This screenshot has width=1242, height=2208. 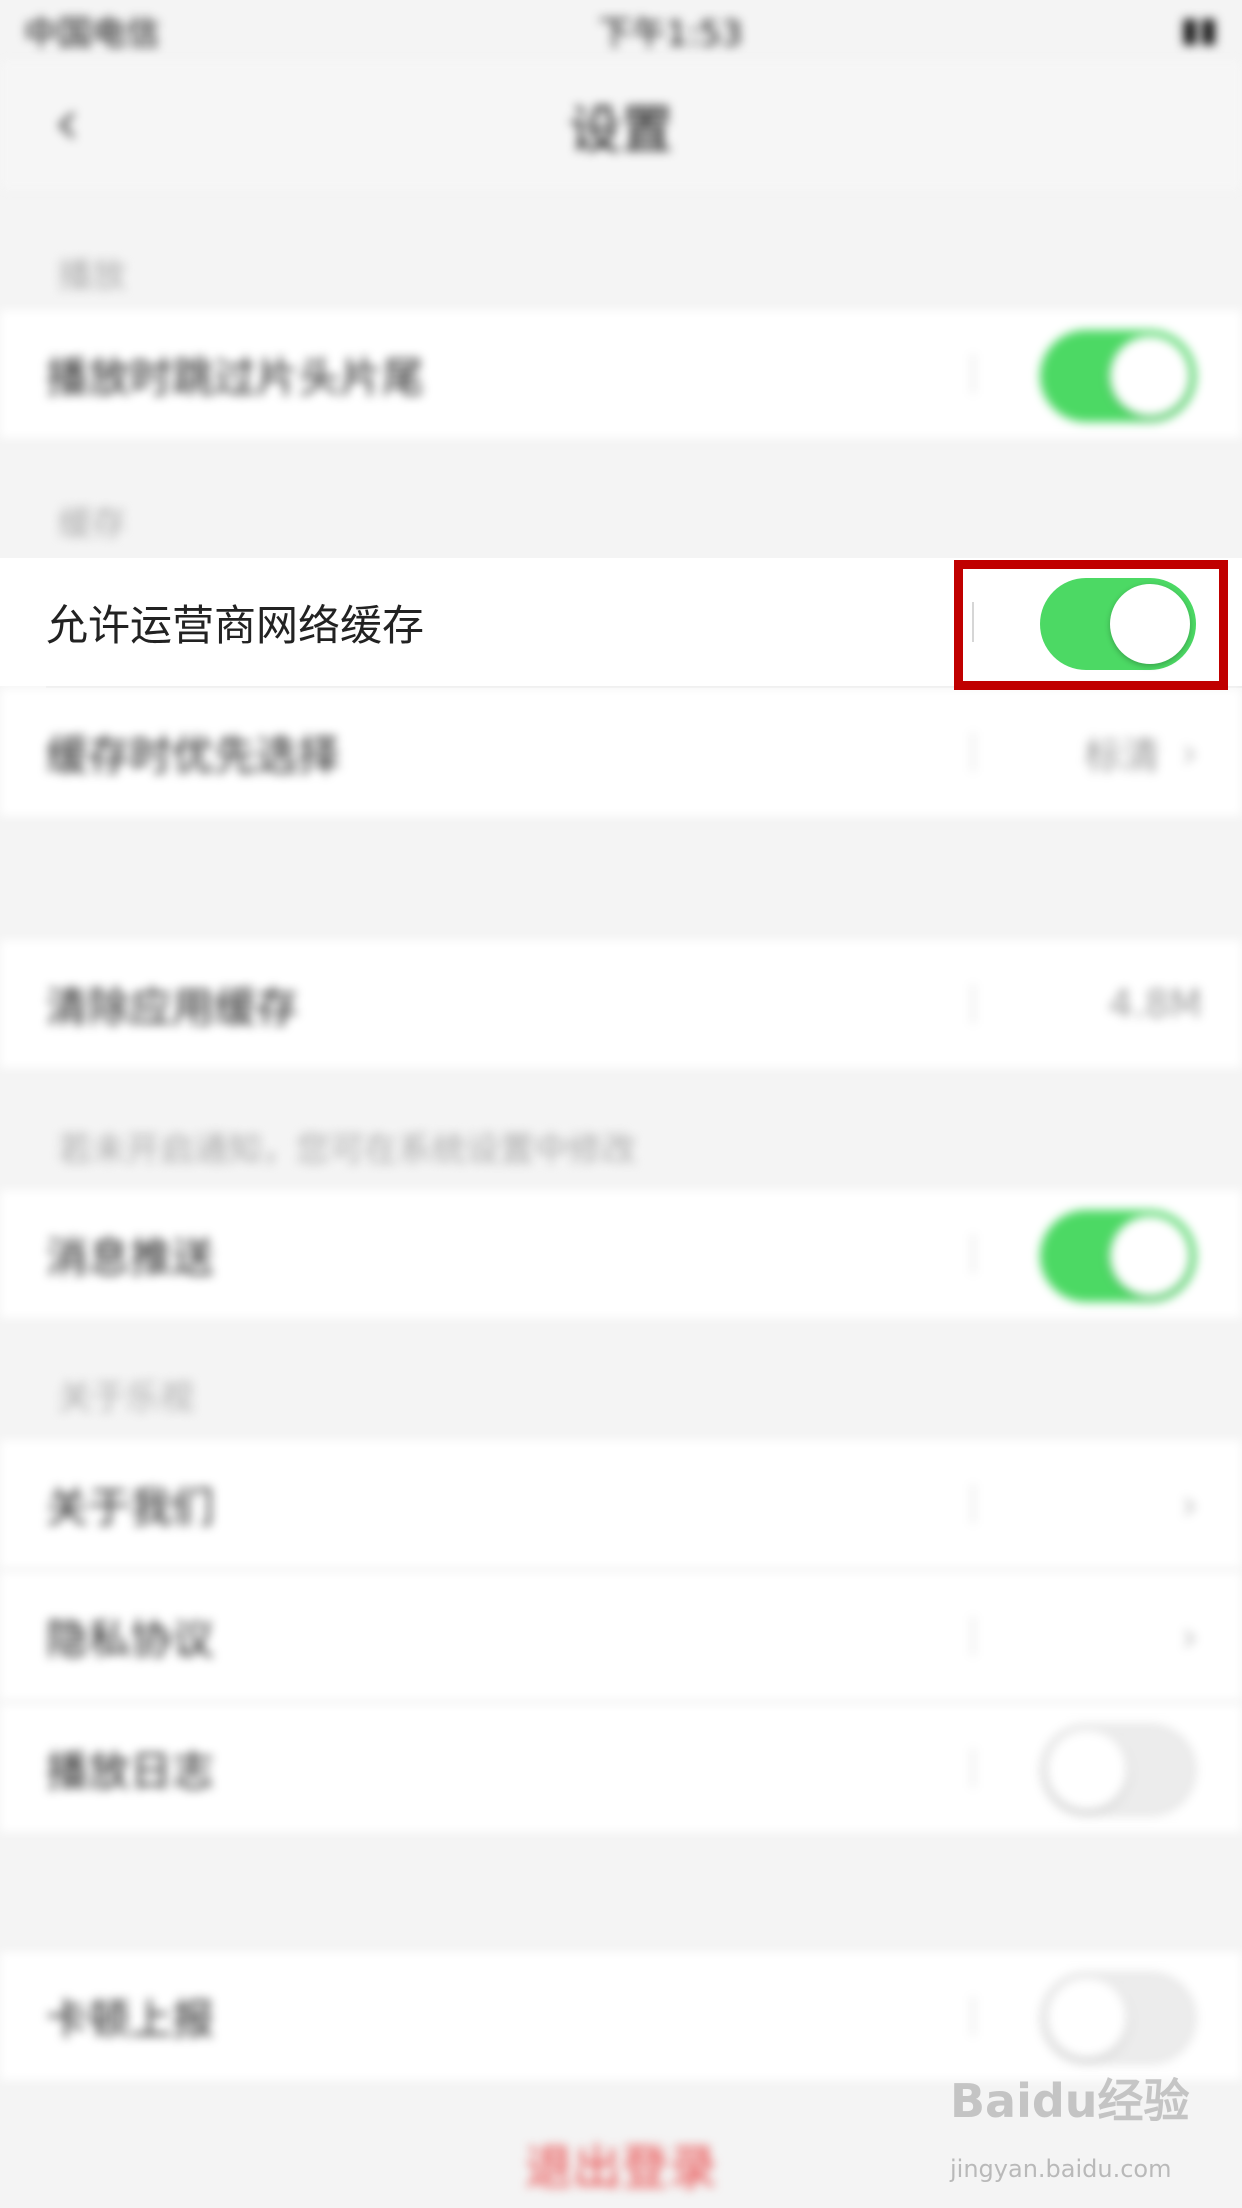 I want to click on status-time: 下午1:53, so click(x=670, y=33).